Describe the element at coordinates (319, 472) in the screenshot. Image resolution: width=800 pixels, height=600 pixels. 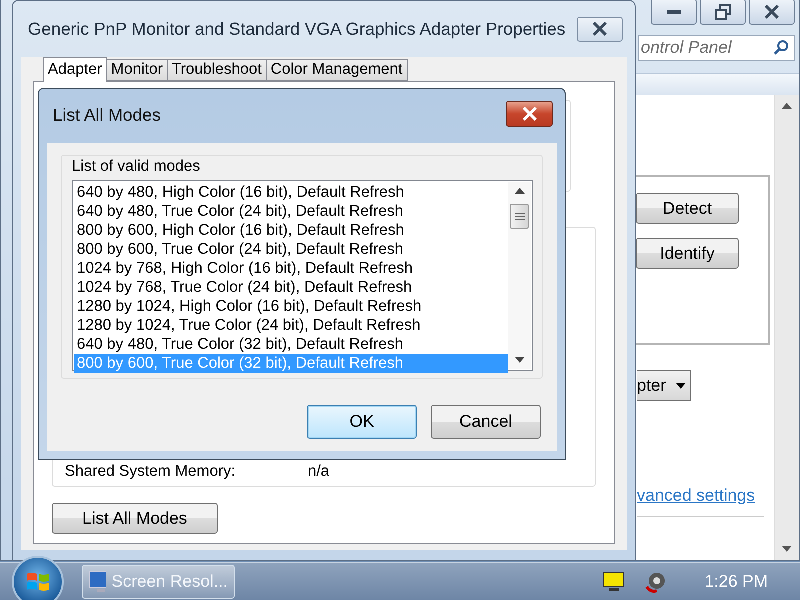
I see `field-value: n/a` at that location.